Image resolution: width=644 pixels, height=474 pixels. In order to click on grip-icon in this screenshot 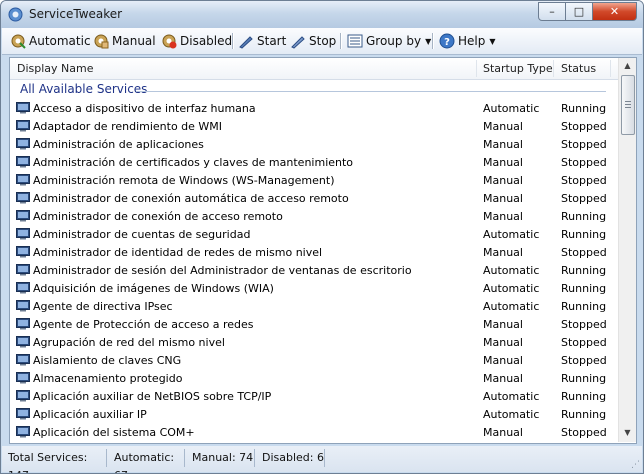, I will do `click(628, 104)`.